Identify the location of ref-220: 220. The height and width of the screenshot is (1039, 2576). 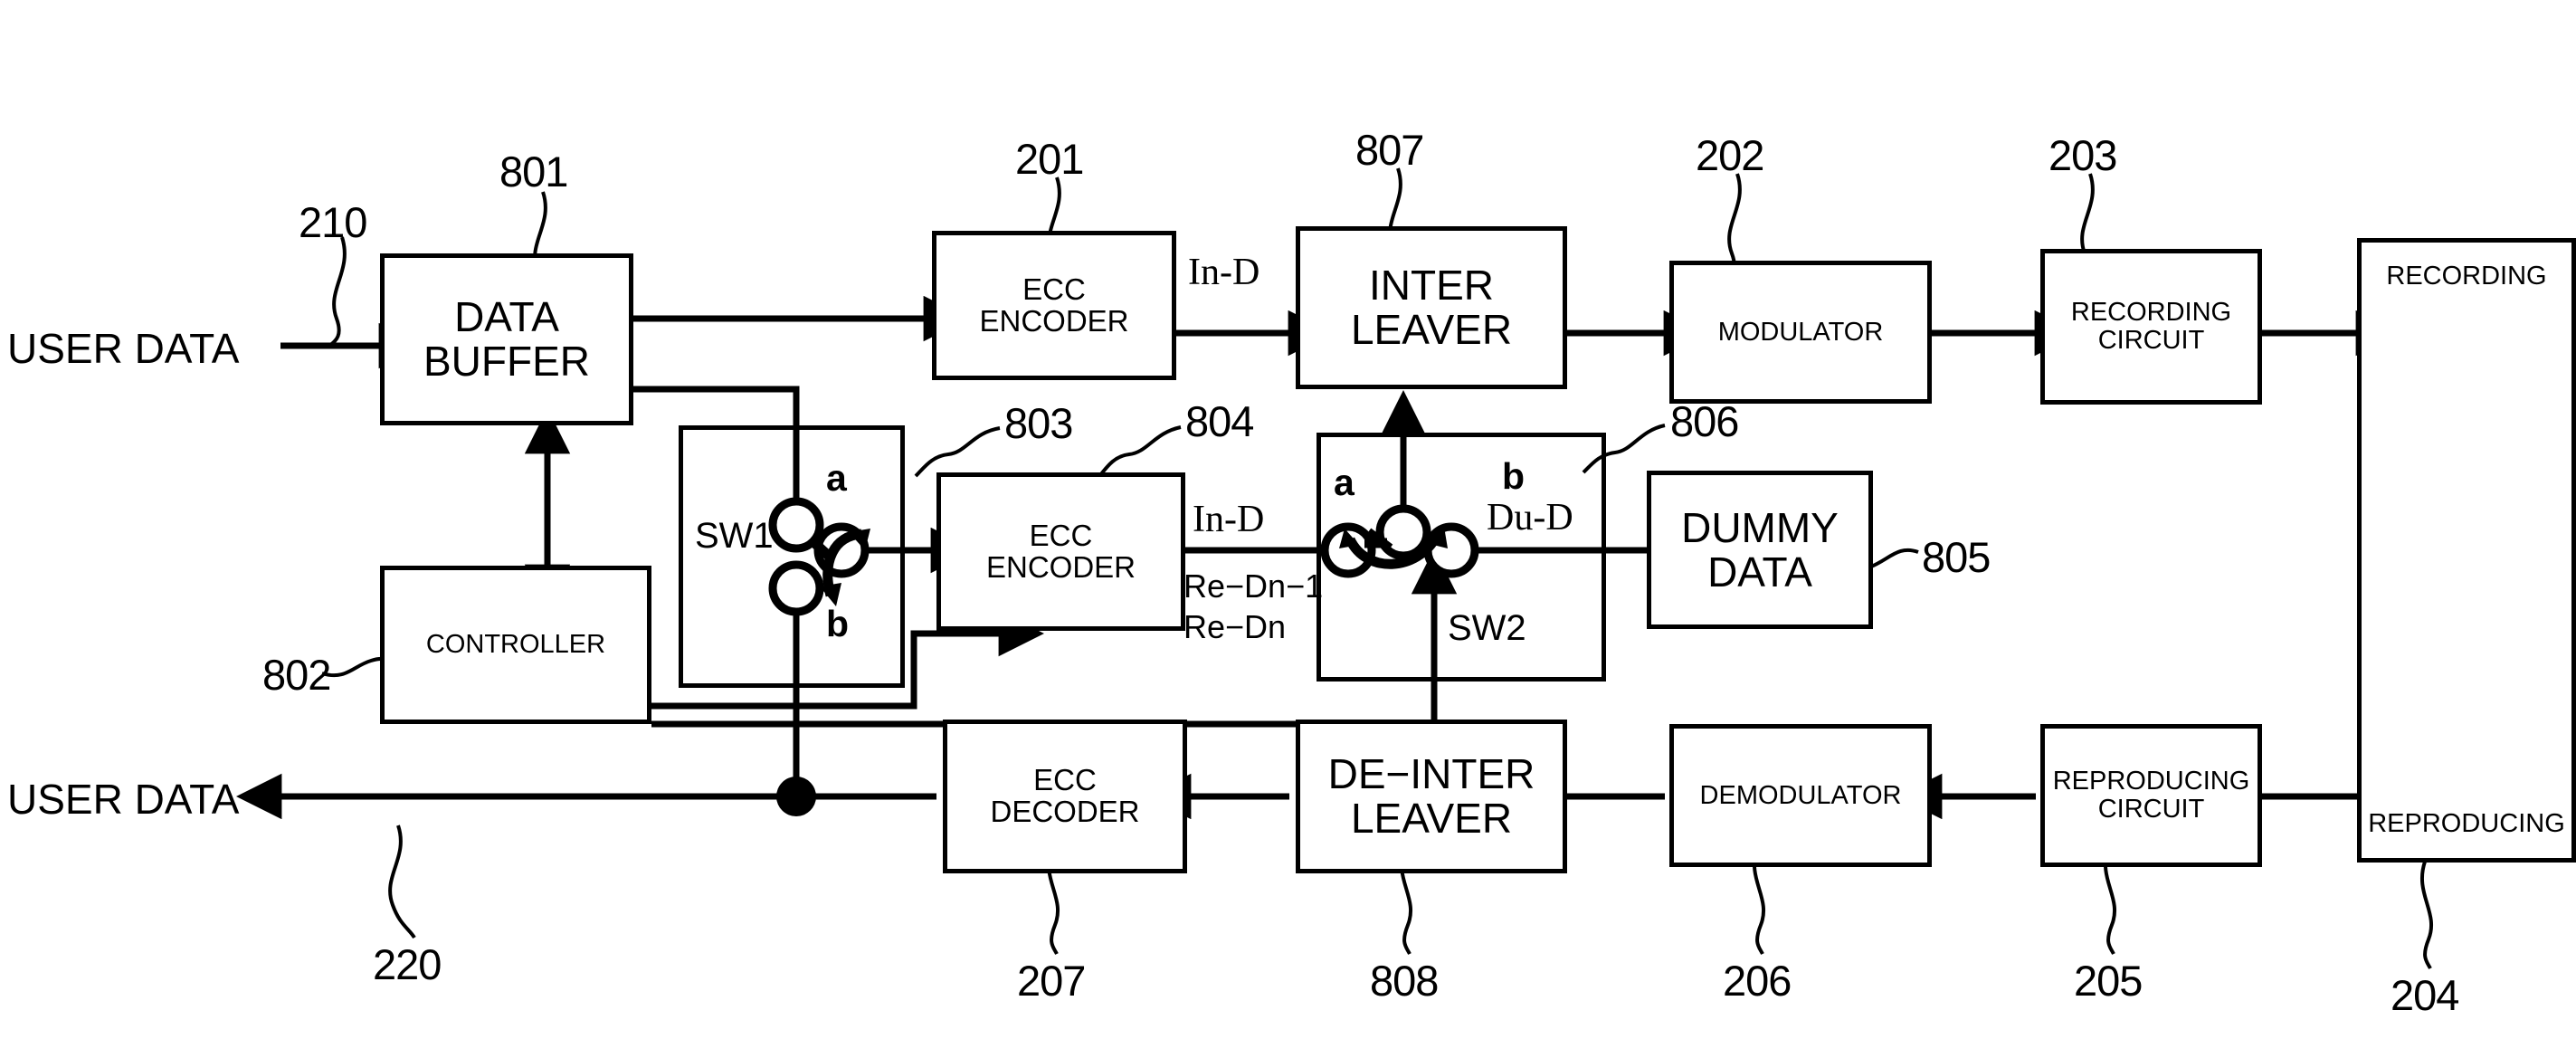
(407, 964).